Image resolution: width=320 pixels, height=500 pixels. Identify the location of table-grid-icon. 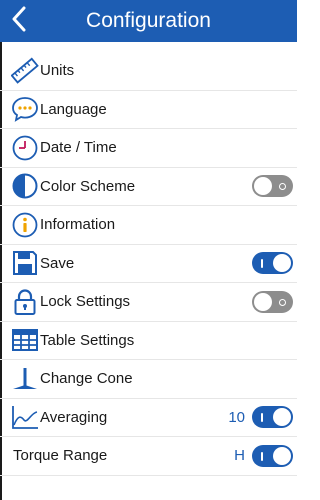
(25, 340).